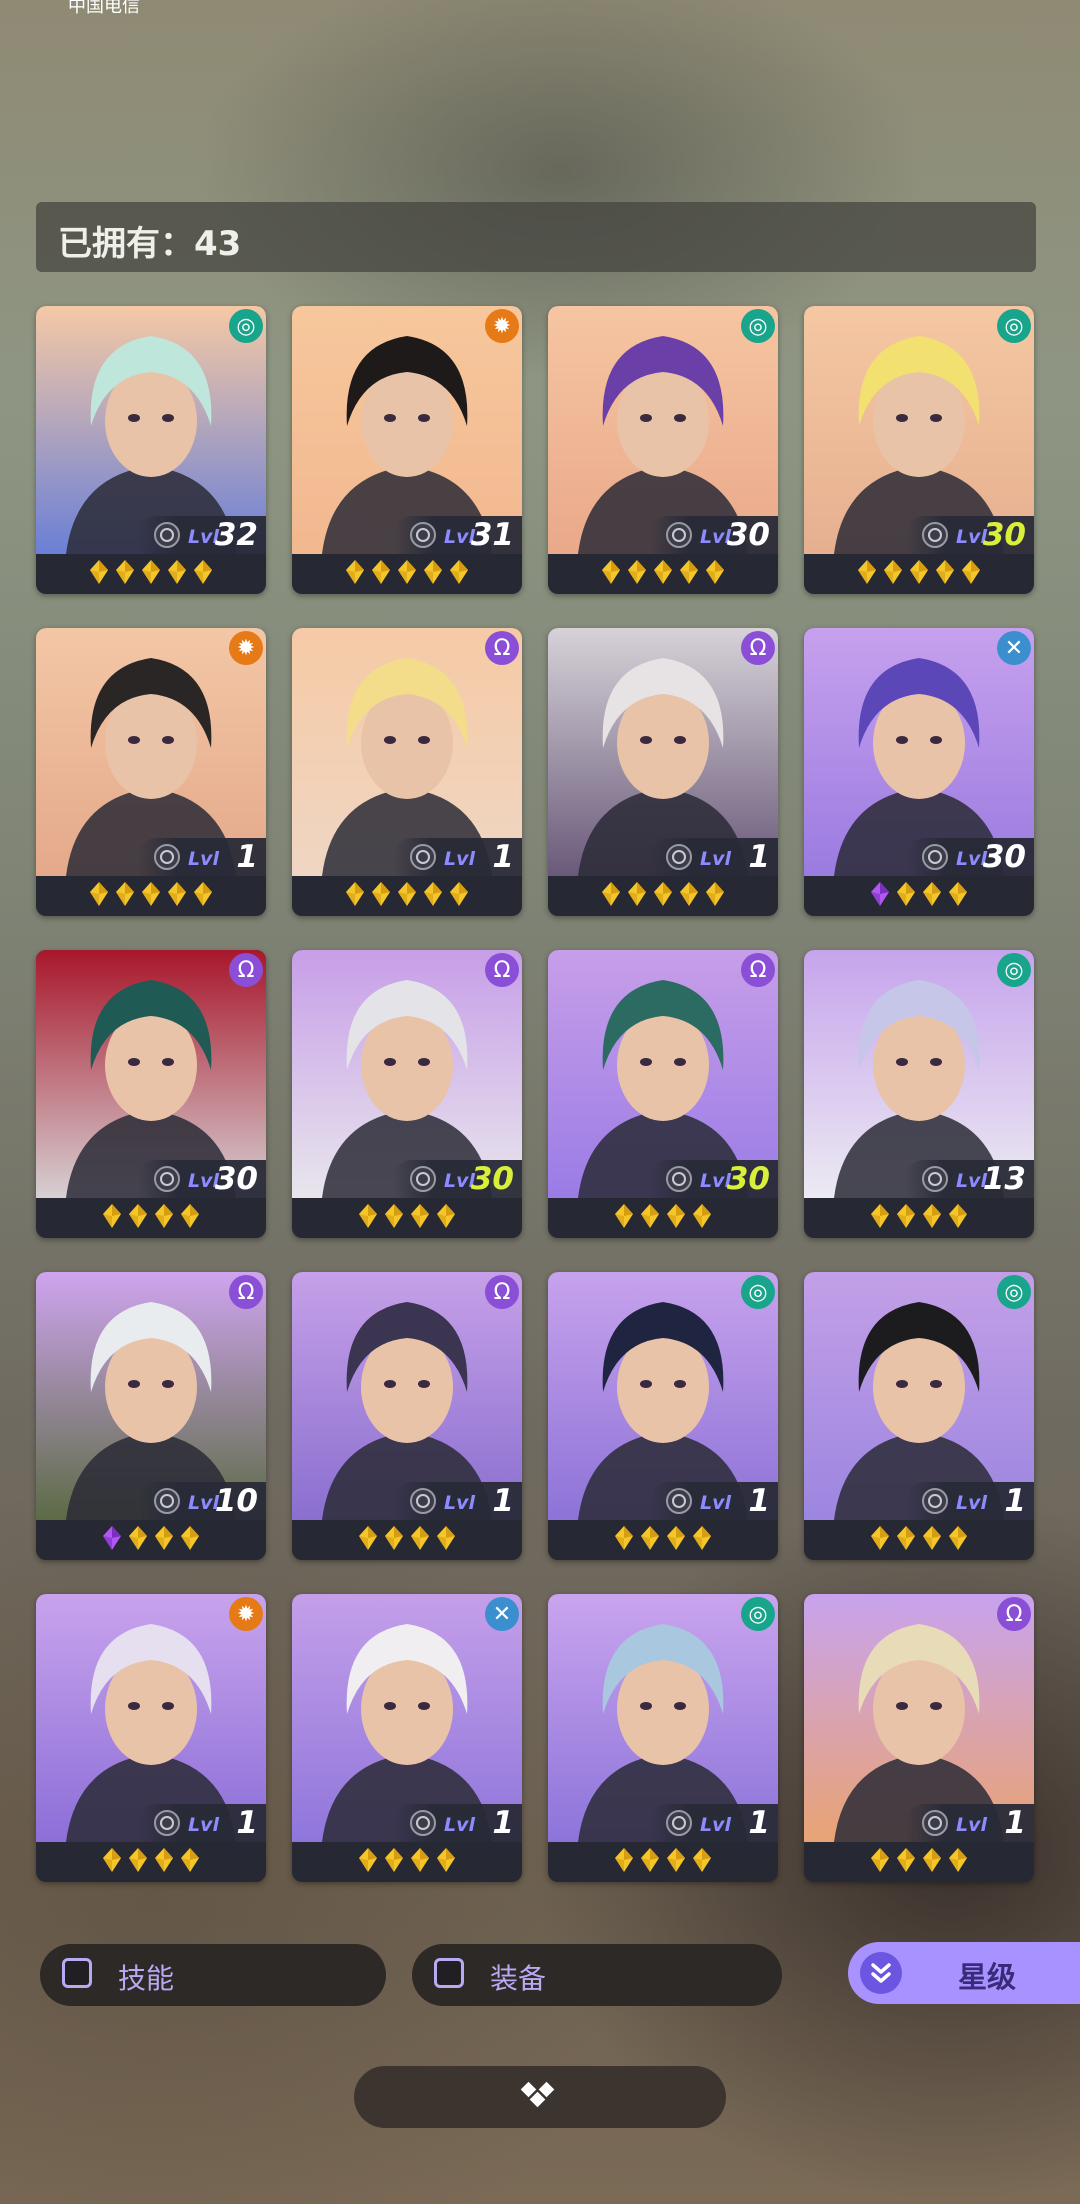 The height and width of the screenshot is (2204, 1080). Describe the element at coordinates (151, 1416) in the screenshot. I see `hero-card: Ω Lvl 10` at that location.